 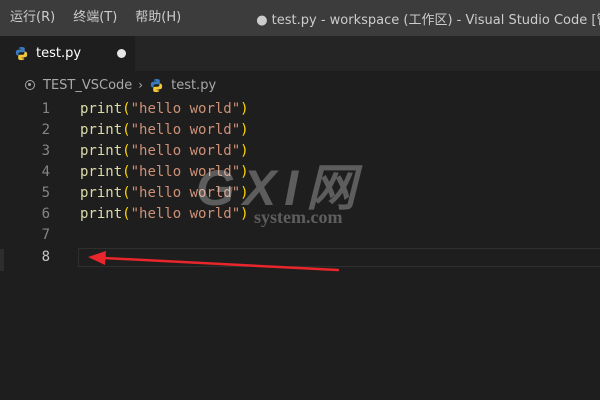 What do you see at coordinates (121, 53) in the screenshot?
I see `unsaved-dot-icon` at bounding box center [121, 53].